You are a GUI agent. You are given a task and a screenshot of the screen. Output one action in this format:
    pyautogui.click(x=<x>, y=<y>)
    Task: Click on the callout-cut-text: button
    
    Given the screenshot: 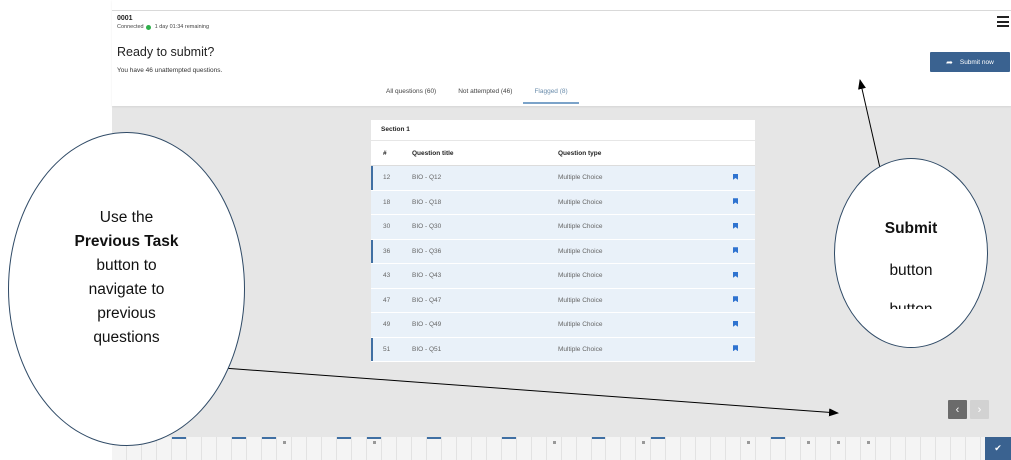 What is the action you would take?
    pyautogui.click(x=911, y=305)
    